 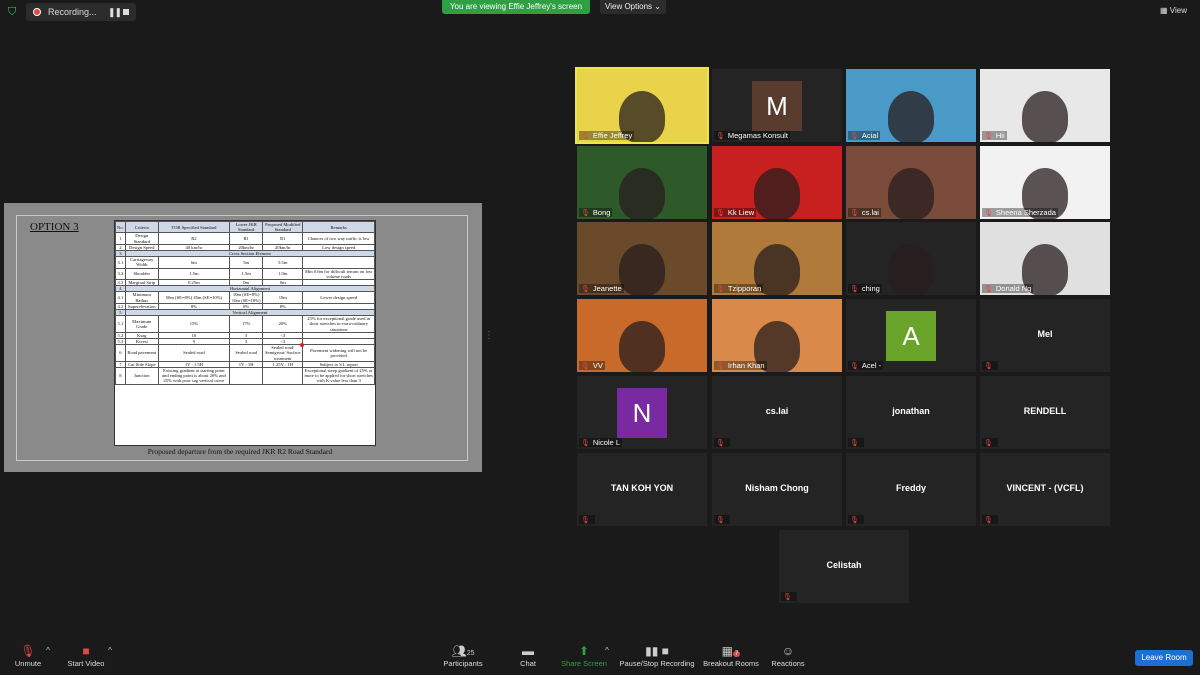 What do you see at coordinates (1164, 658) in the screenshot?
I see `leave-room-button: Leave Room` at bounding box center [1164, 658].